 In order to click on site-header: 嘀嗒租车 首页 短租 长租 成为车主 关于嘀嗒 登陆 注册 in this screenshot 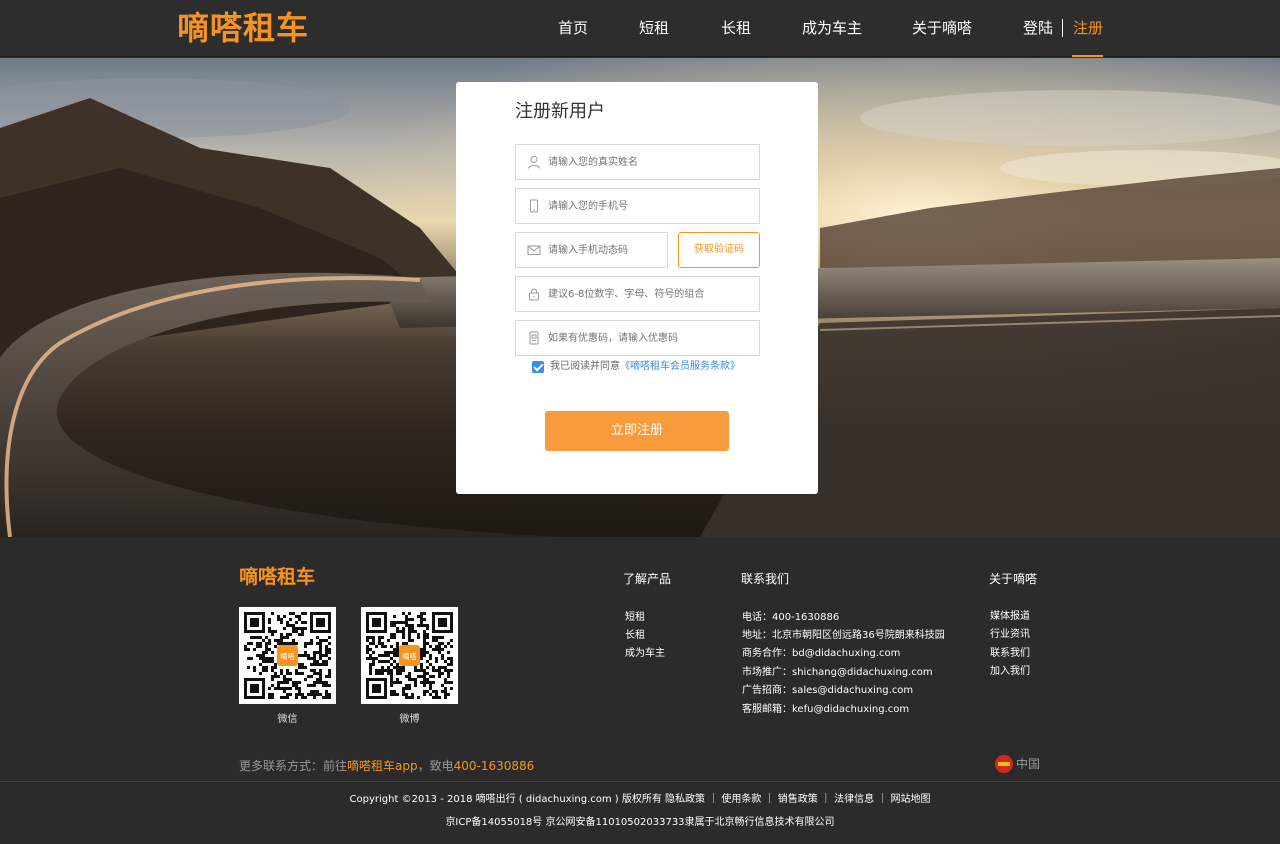, I will do `click(640, 28)`.